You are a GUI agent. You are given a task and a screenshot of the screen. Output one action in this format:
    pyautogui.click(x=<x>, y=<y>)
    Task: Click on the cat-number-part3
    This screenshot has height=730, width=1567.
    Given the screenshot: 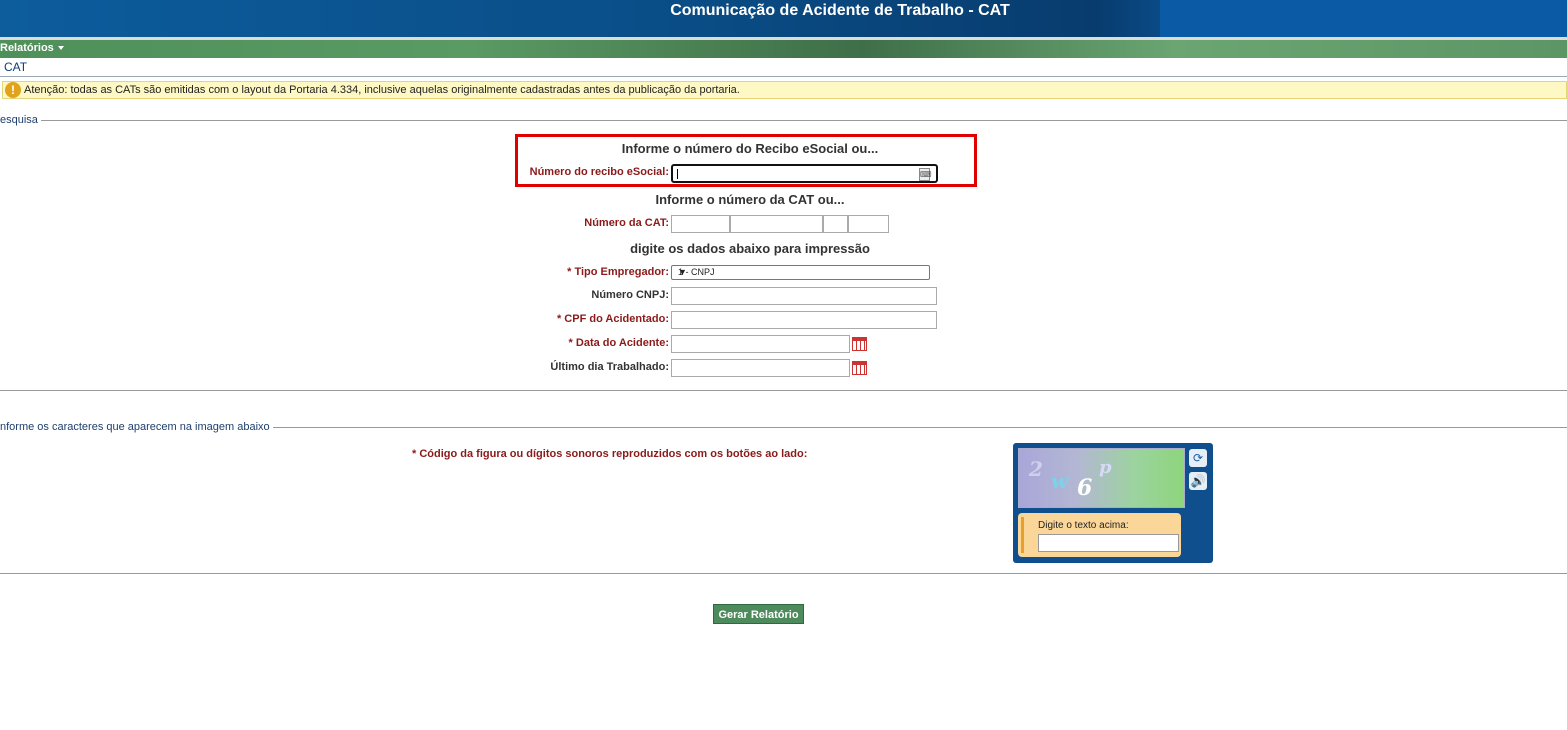 What is the action you would take?
    pyautogui.click(x=835, y=224)
    